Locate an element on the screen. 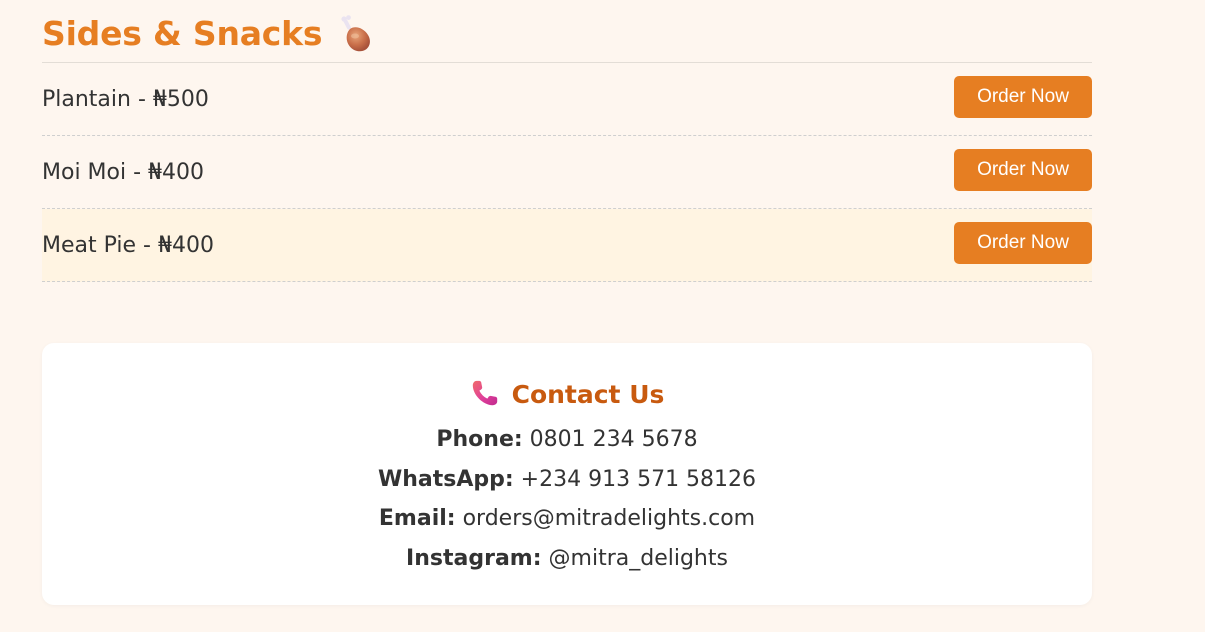 The width and height of the screenshot is (1205, 632). chicken-leg-icon is located at coordinates (357, 35).